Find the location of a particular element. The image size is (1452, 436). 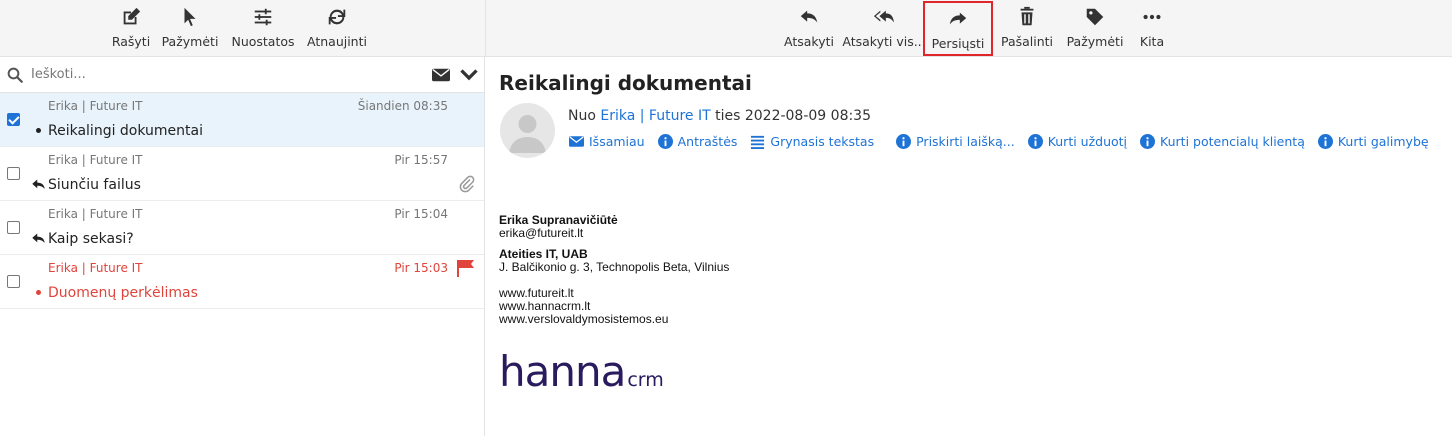

search-scope-dropdown is located at coordinates (455, 75).